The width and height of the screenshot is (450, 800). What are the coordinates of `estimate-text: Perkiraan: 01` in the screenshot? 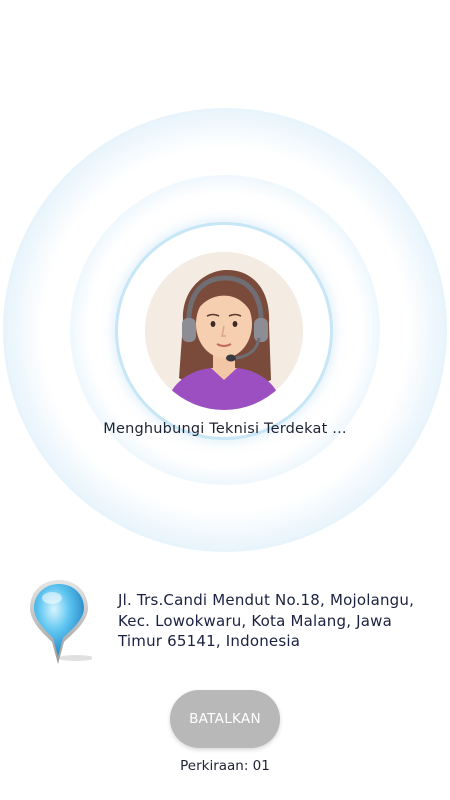 It's located at (225, 766).